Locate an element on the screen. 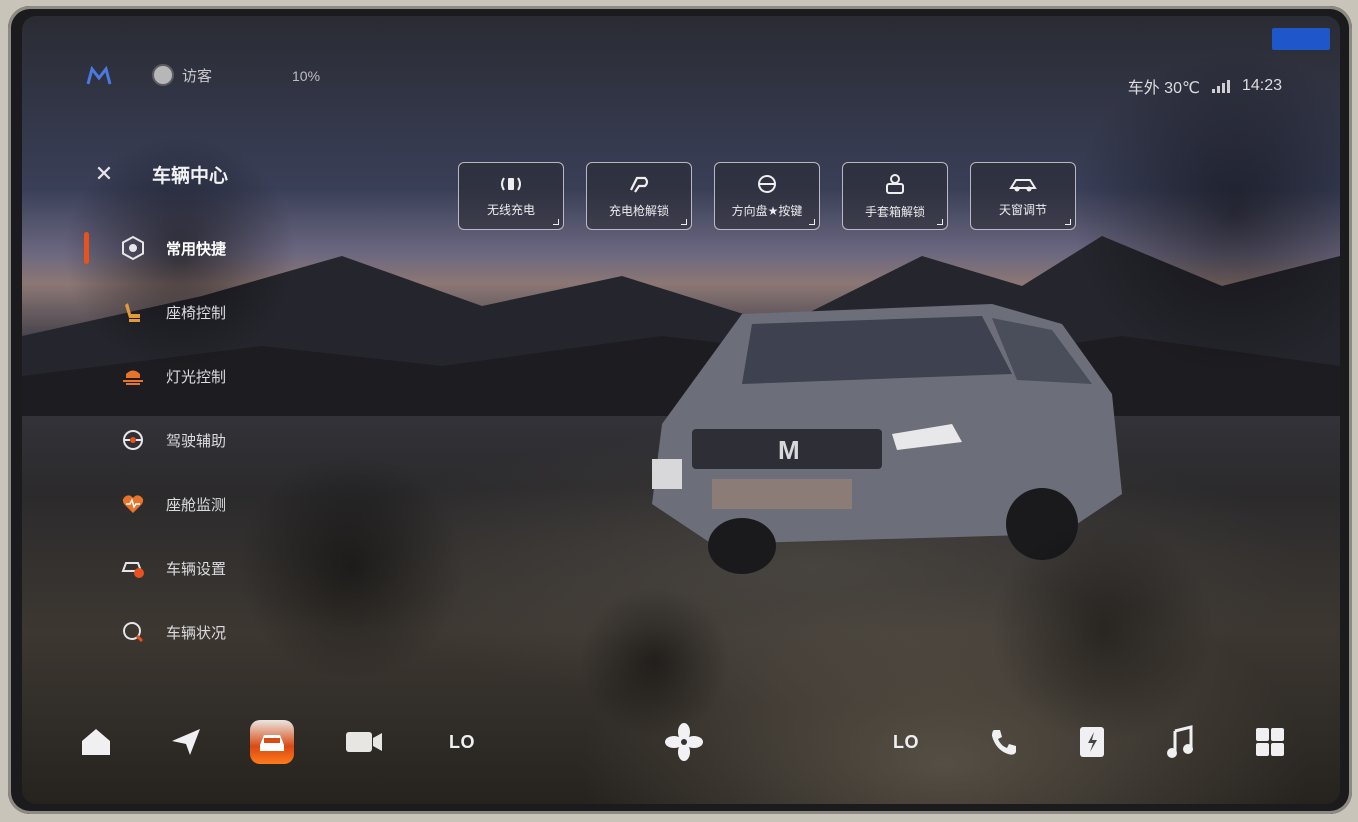  tile-glovebox-unlock: 手套箱解锁 is located at coordinates (895, 196).